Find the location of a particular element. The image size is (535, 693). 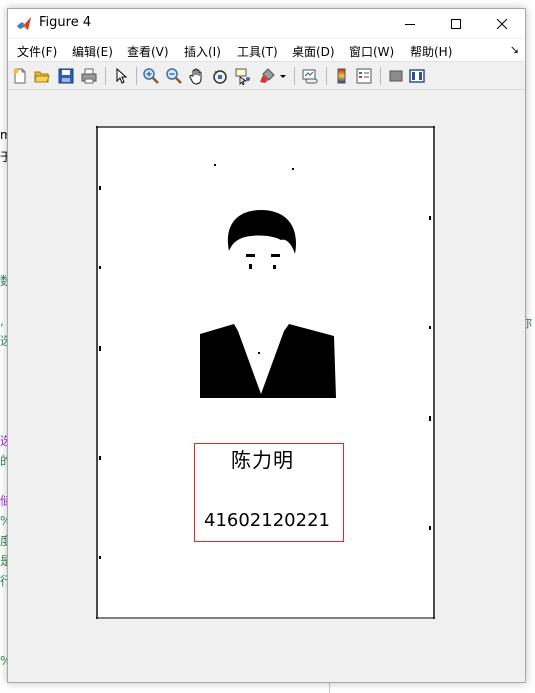

show-plot-tools-icon is located at coordinates (417, 76).